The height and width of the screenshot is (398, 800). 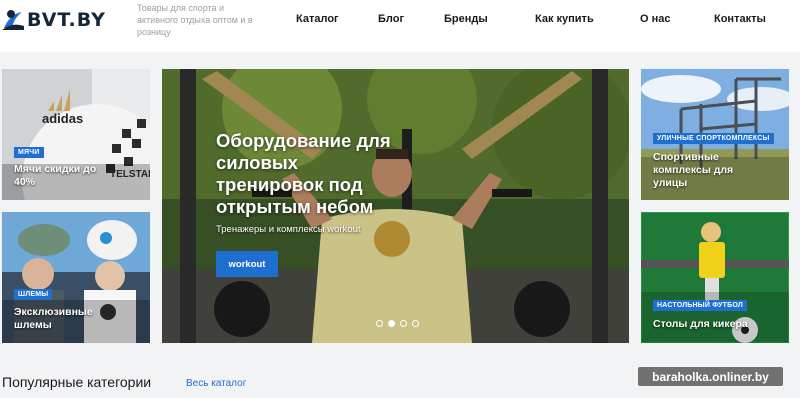 What do you see at coordinates (391, 19) in the screenshot?
I see `nav-blog: Блог` at bounding box center [391, 19].